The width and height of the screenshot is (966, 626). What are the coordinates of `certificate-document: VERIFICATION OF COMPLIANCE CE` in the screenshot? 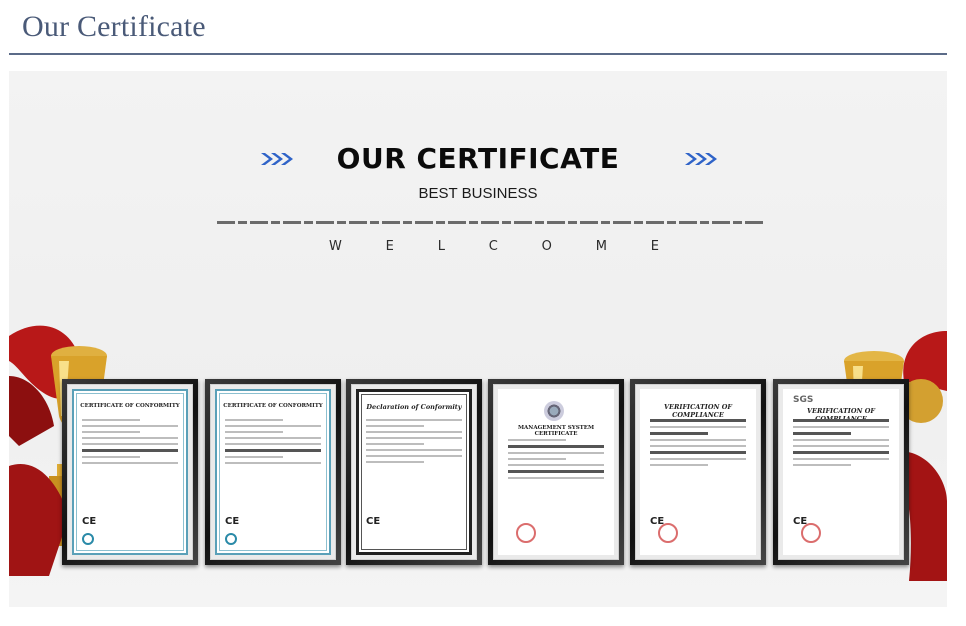 It's located at (698, 472).